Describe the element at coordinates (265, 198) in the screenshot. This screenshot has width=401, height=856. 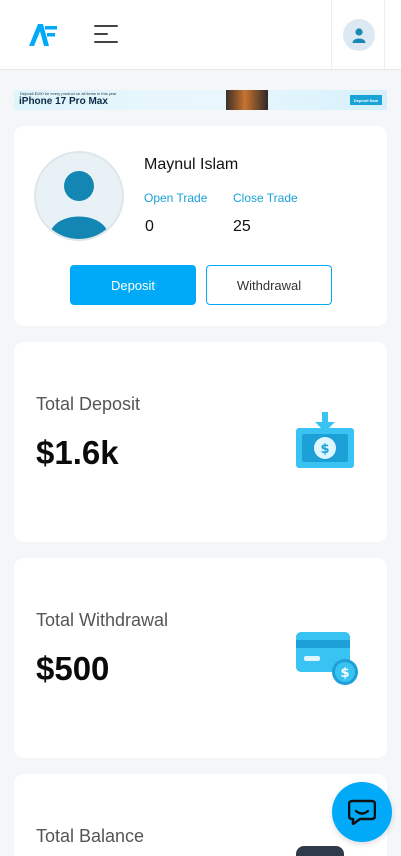
I see `close-trade-label: Close Trade` at that location.